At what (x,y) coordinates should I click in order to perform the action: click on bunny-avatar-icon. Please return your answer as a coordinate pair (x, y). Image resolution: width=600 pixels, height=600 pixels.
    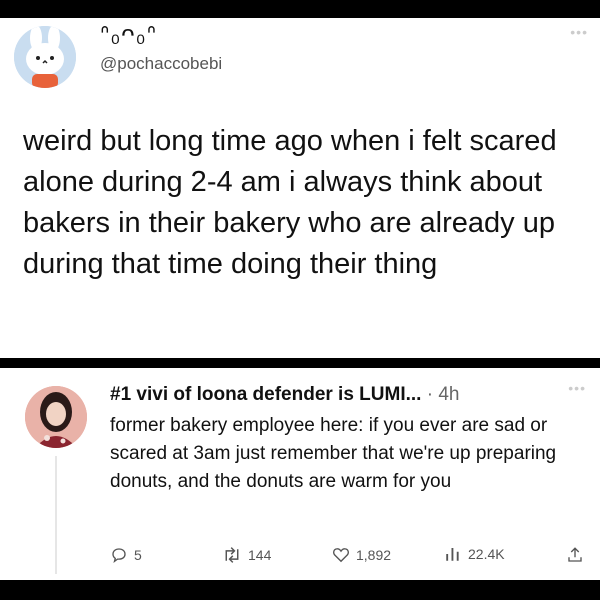
    Looking at the image, I should click on (45, 57).